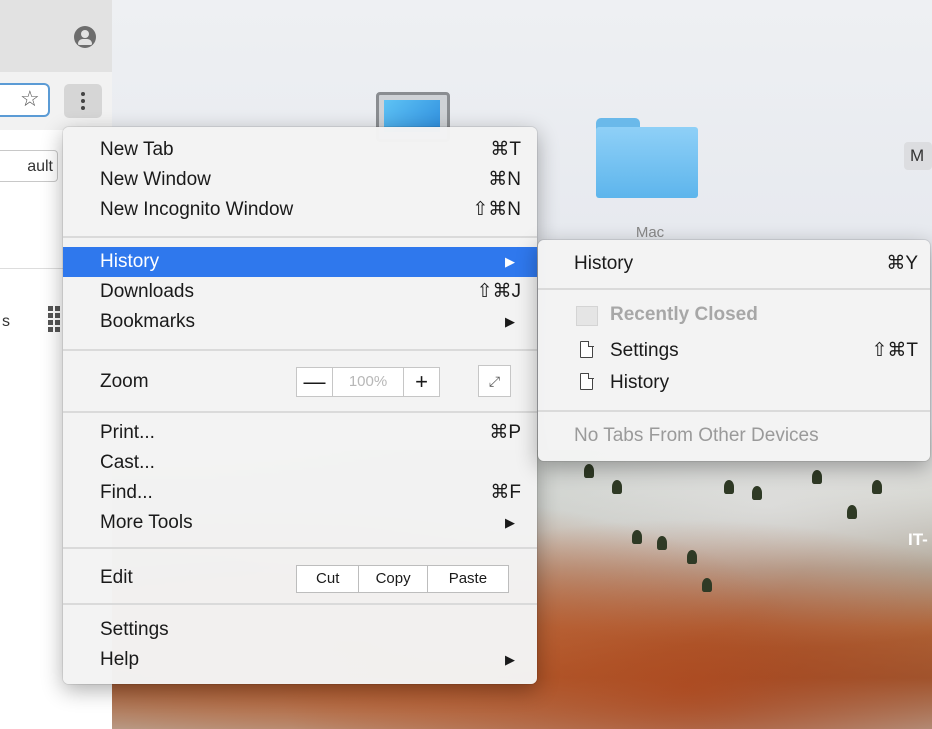  I want to click on recent-item-settings: Settings ⇧⌘T, so click(734, 351).